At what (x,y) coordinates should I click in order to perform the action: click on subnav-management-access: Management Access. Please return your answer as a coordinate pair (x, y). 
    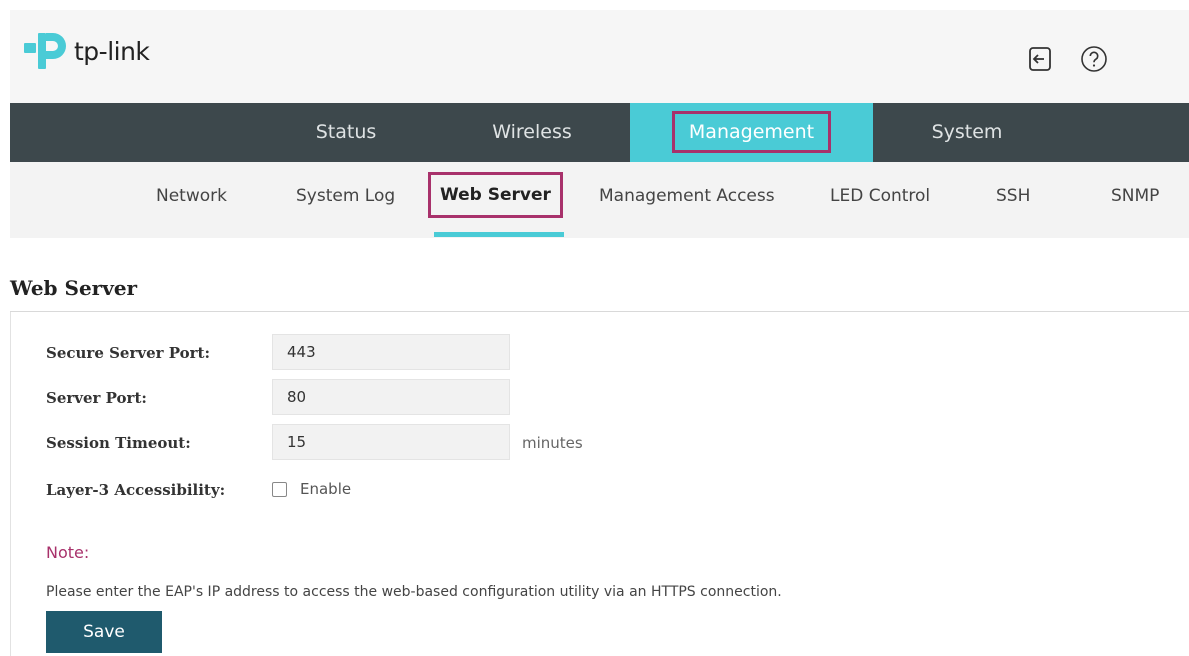
    Looking at the image, I should click on (687, 196).